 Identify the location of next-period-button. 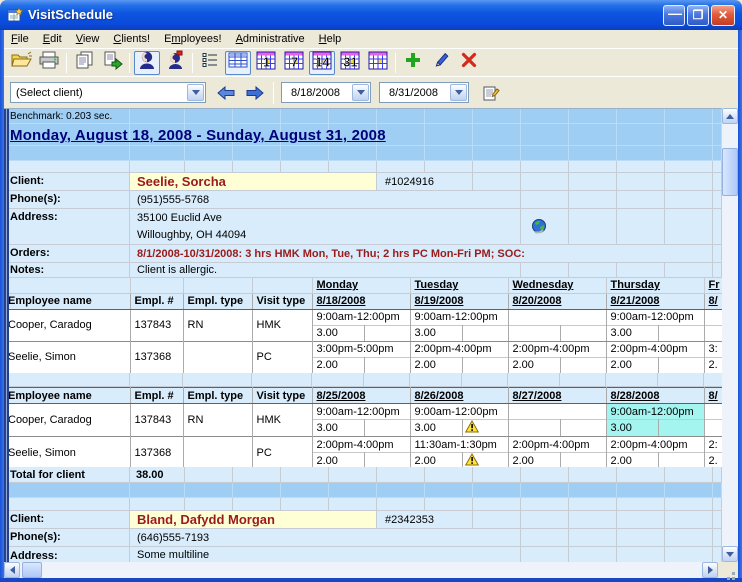
(254, 93).